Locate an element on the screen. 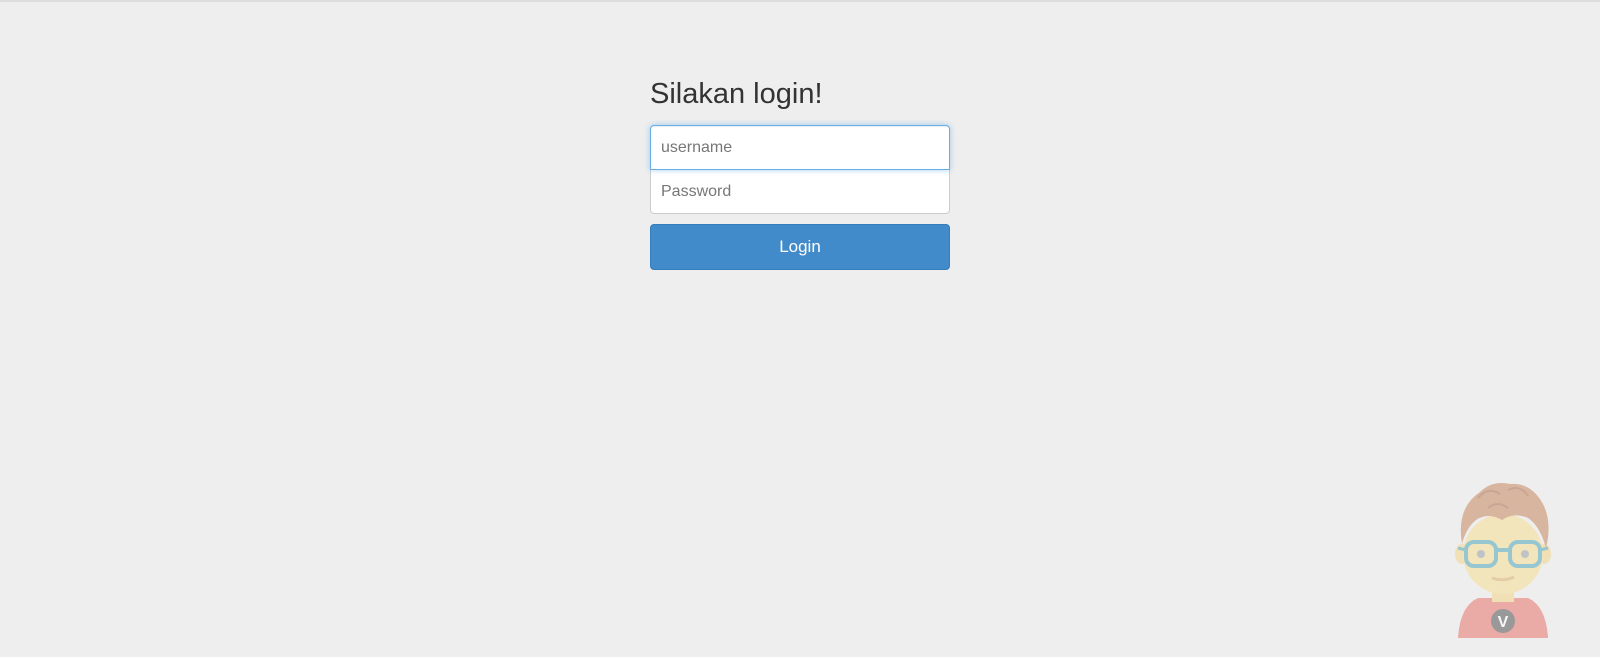 This screenshot has height=657, width=1600. login-form: Silakan login! Login is located at coordinates (800, 171).